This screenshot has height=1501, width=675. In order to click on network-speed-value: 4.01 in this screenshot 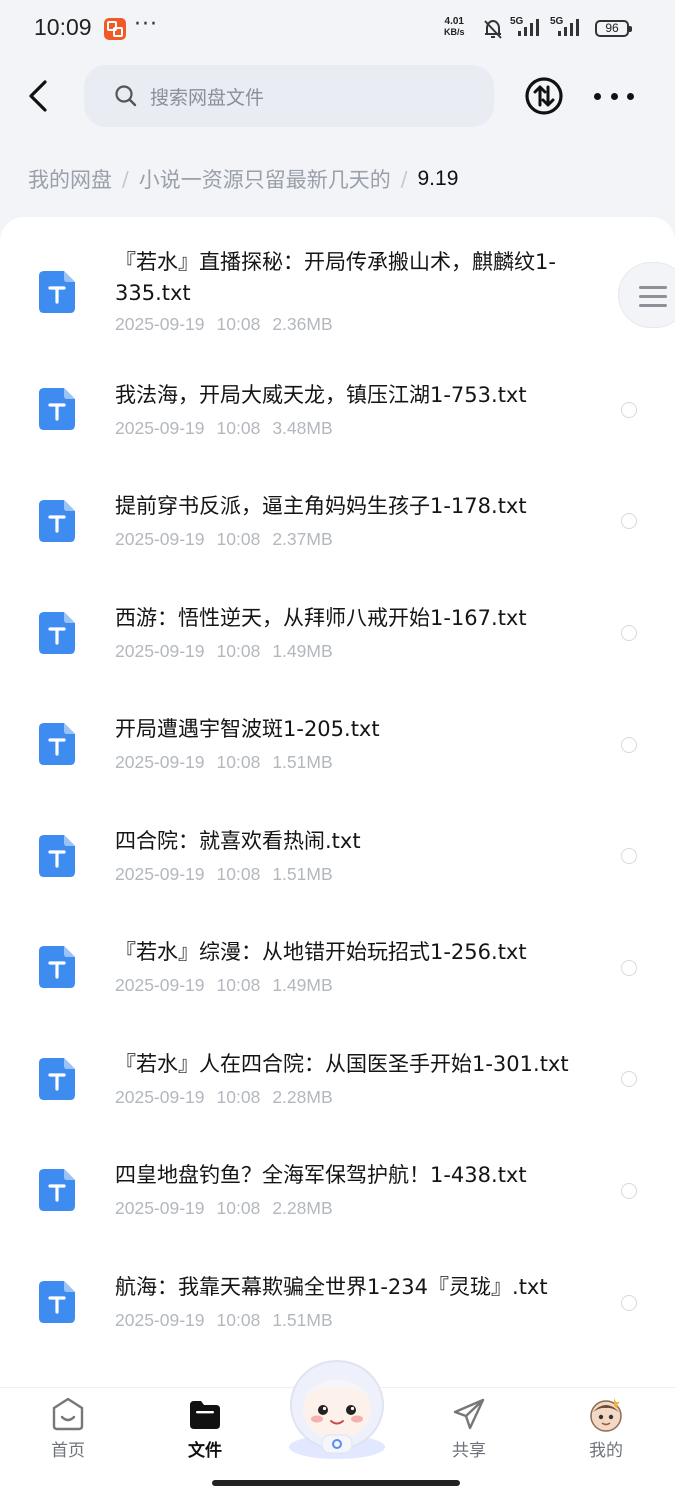, I will do `click(454, 21)`.